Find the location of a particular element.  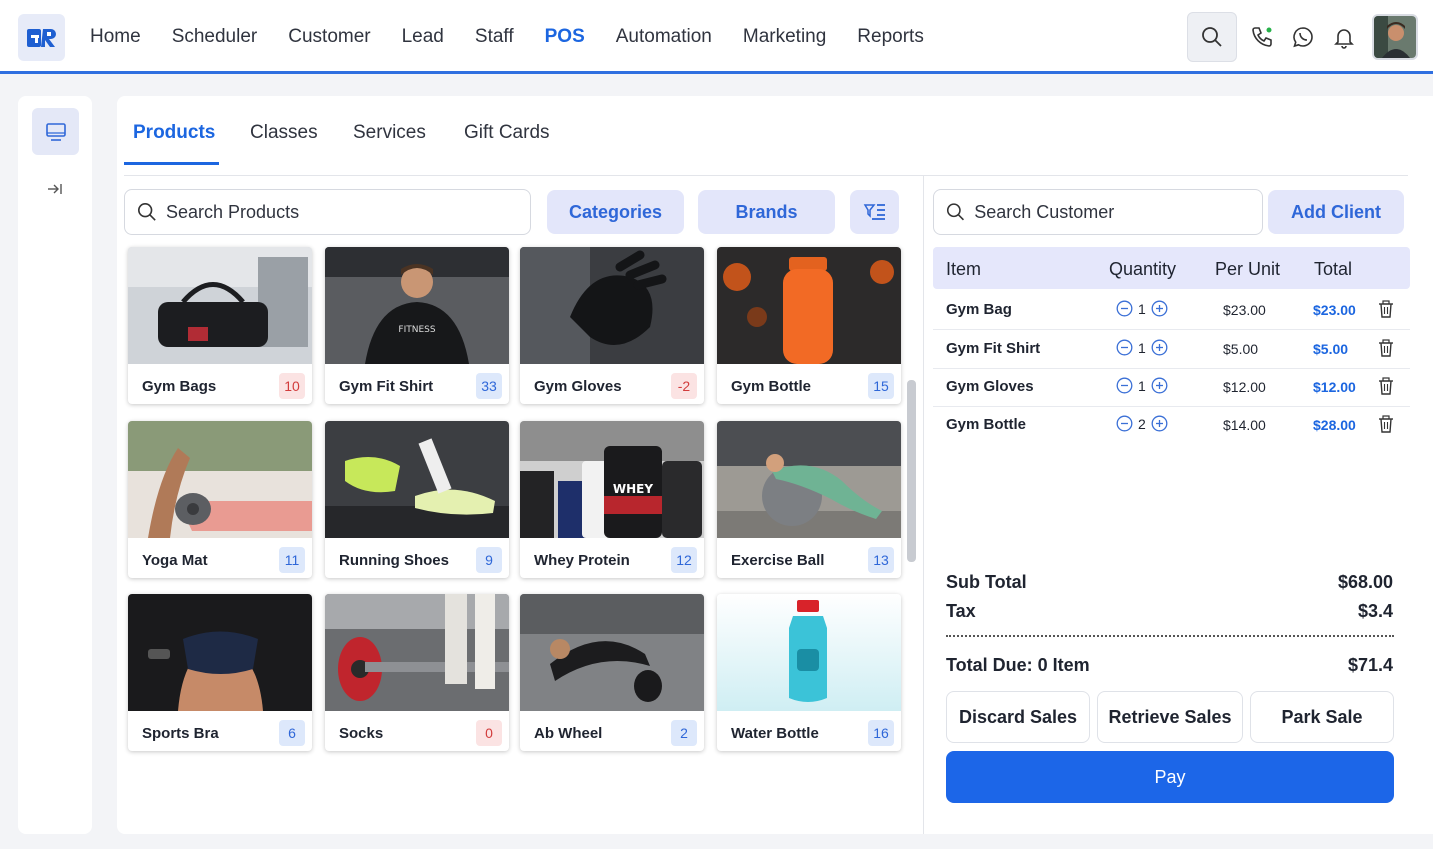

nav-scheduler: Scheduler is located at coordinates (215, 37).